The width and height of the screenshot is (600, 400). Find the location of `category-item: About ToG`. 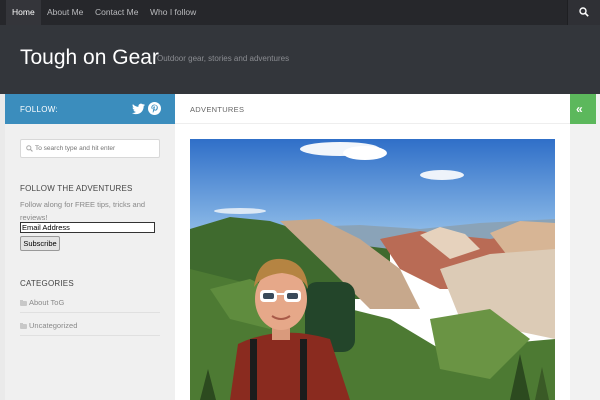

category-item: About ToG is located at coordinates (90, 305).